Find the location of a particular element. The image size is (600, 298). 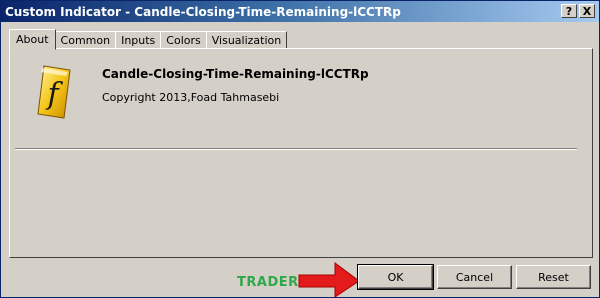

indicator-name: Candle-Closing-Time-Remaining-lCCTRp is located at coordinates (235, 74).